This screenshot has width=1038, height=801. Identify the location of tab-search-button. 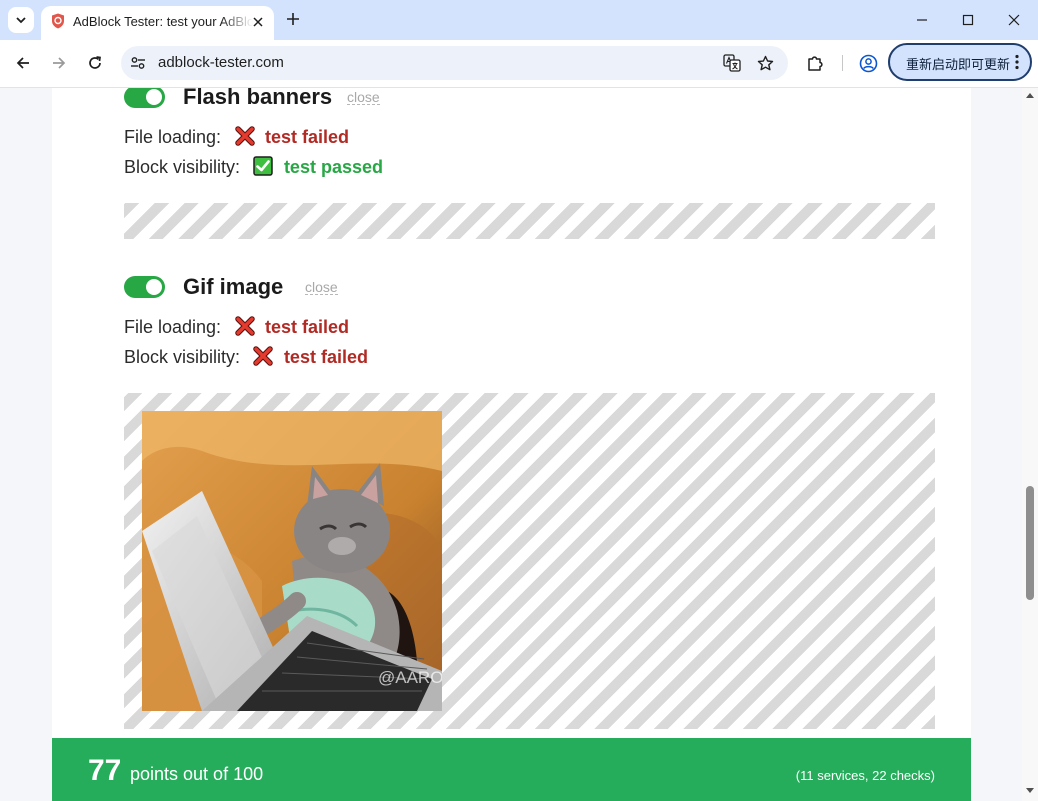
(21, 20).